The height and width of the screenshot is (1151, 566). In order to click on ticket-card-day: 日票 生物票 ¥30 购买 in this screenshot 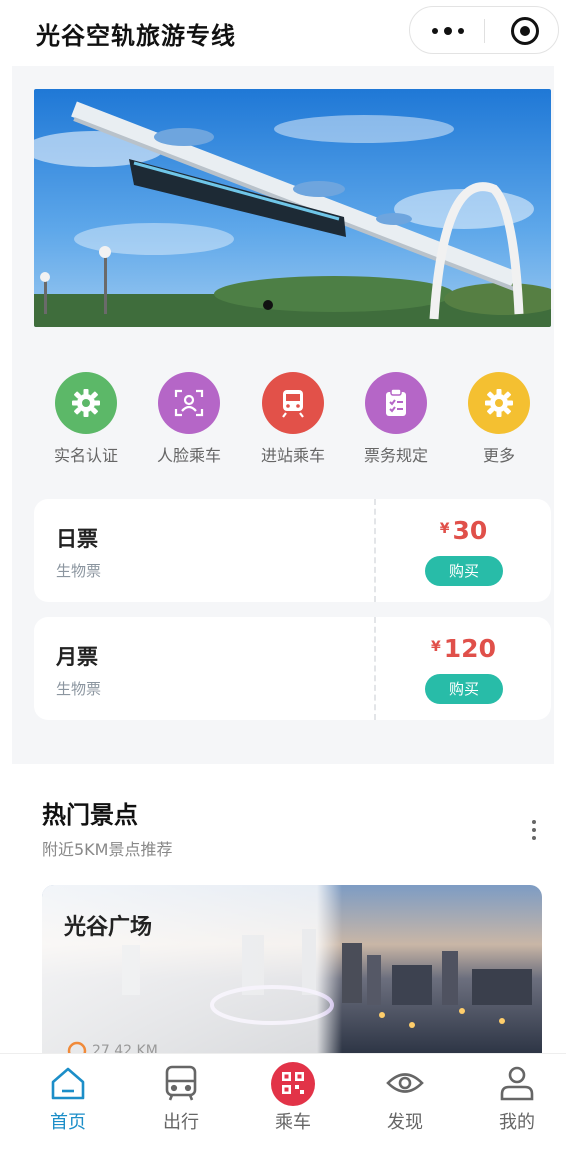, I will do `click(292, 550)`.